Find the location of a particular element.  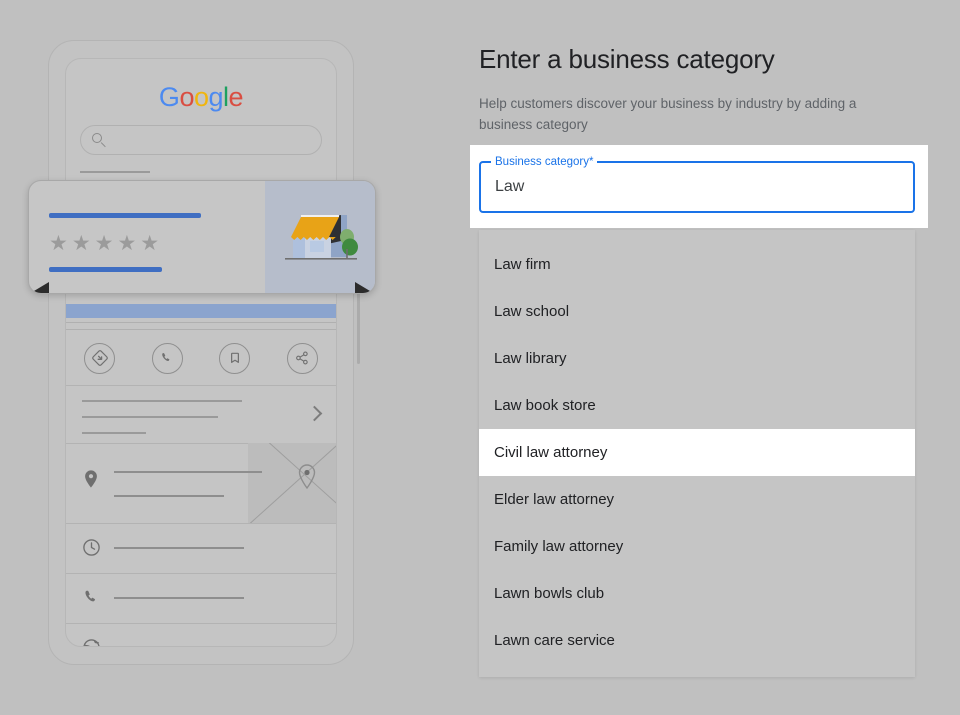

google-logo-letter-6: e is located at coordinates (236, 97).